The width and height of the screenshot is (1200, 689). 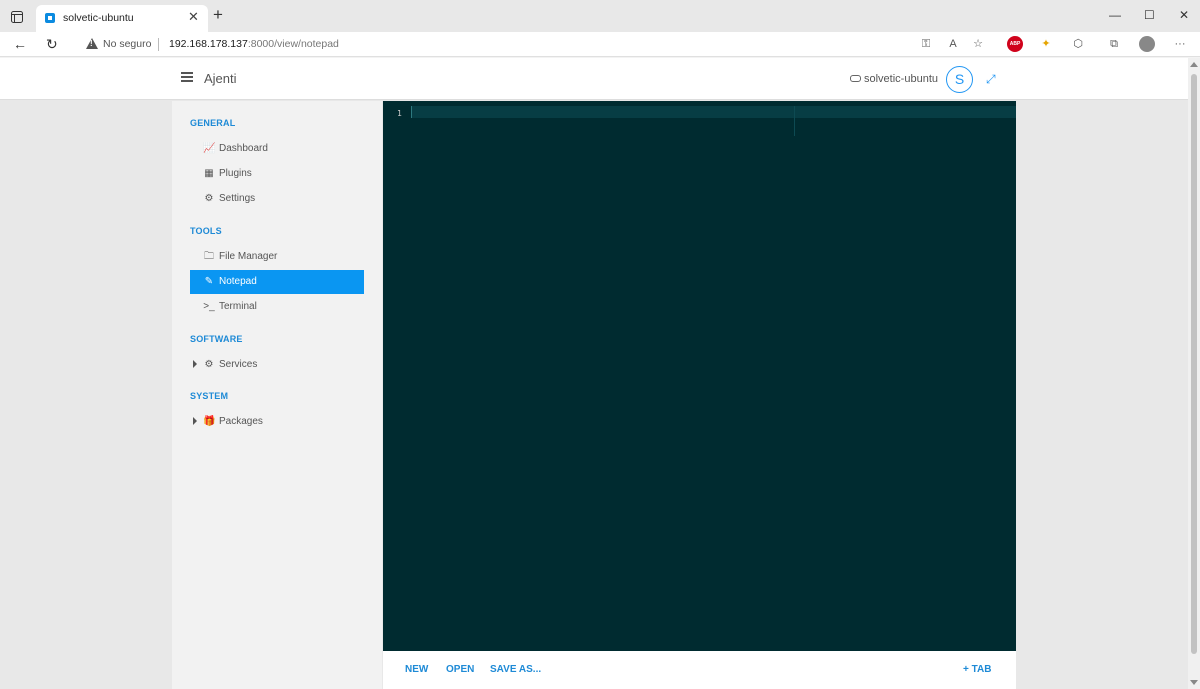 I want to click on user-avatar: S, so click(x=959, y=79).